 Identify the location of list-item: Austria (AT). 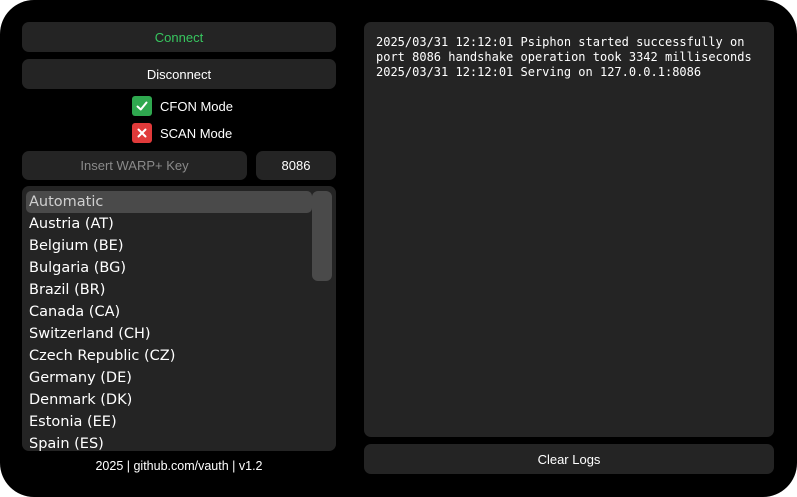
(169, 224).